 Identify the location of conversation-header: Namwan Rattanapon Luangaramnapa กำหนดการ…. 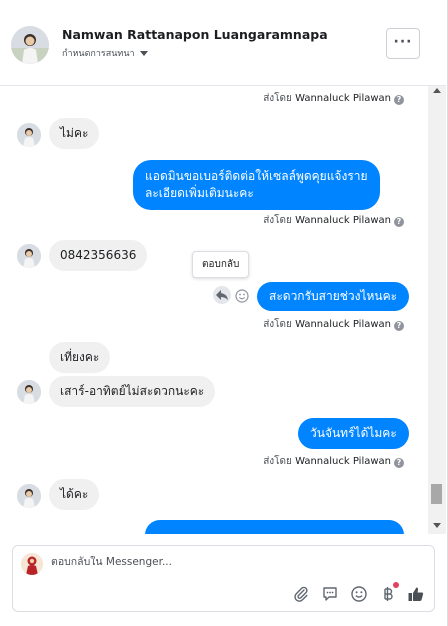
(223, 43).